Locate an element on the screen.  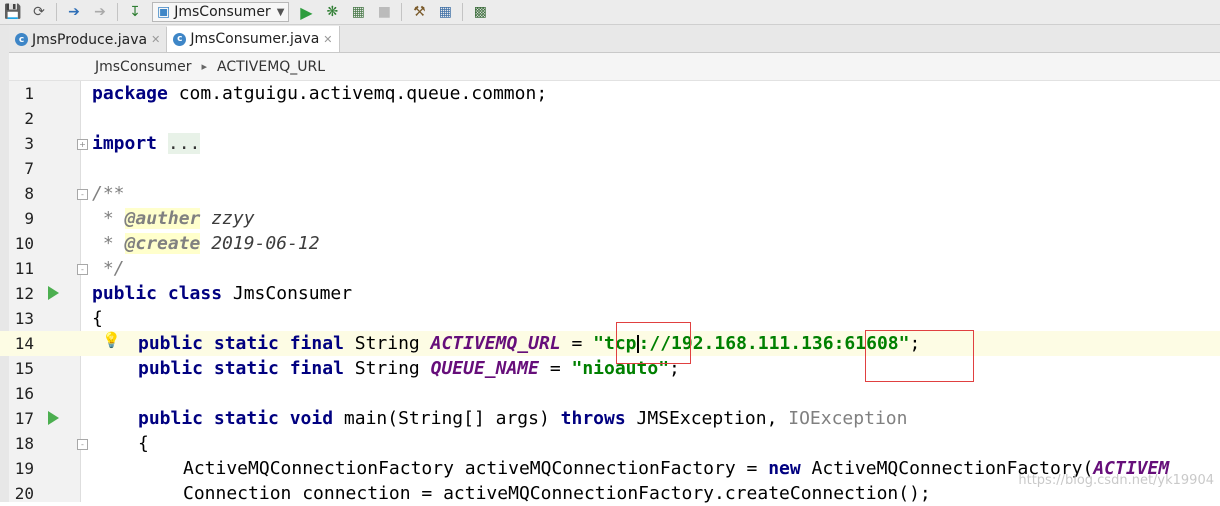
code-text: /** is located at coordinates (108, 193).